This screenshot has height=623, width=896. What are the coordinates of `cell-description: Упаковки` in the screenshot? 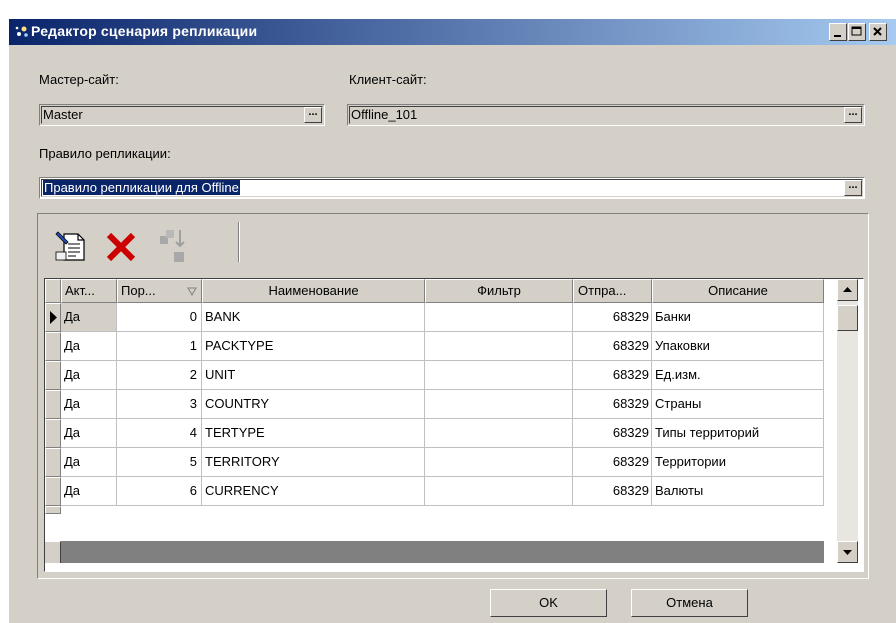 It's located at (738, 346).